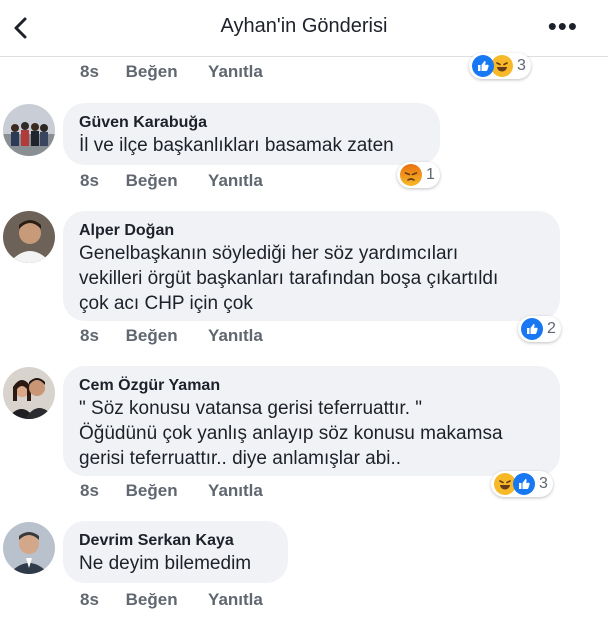 The height and width of the screenshot is (621, 608). Describe the element at coordinates (311, 231) in the screenshot. I see `comment-author: Alper Doğan` at that location.